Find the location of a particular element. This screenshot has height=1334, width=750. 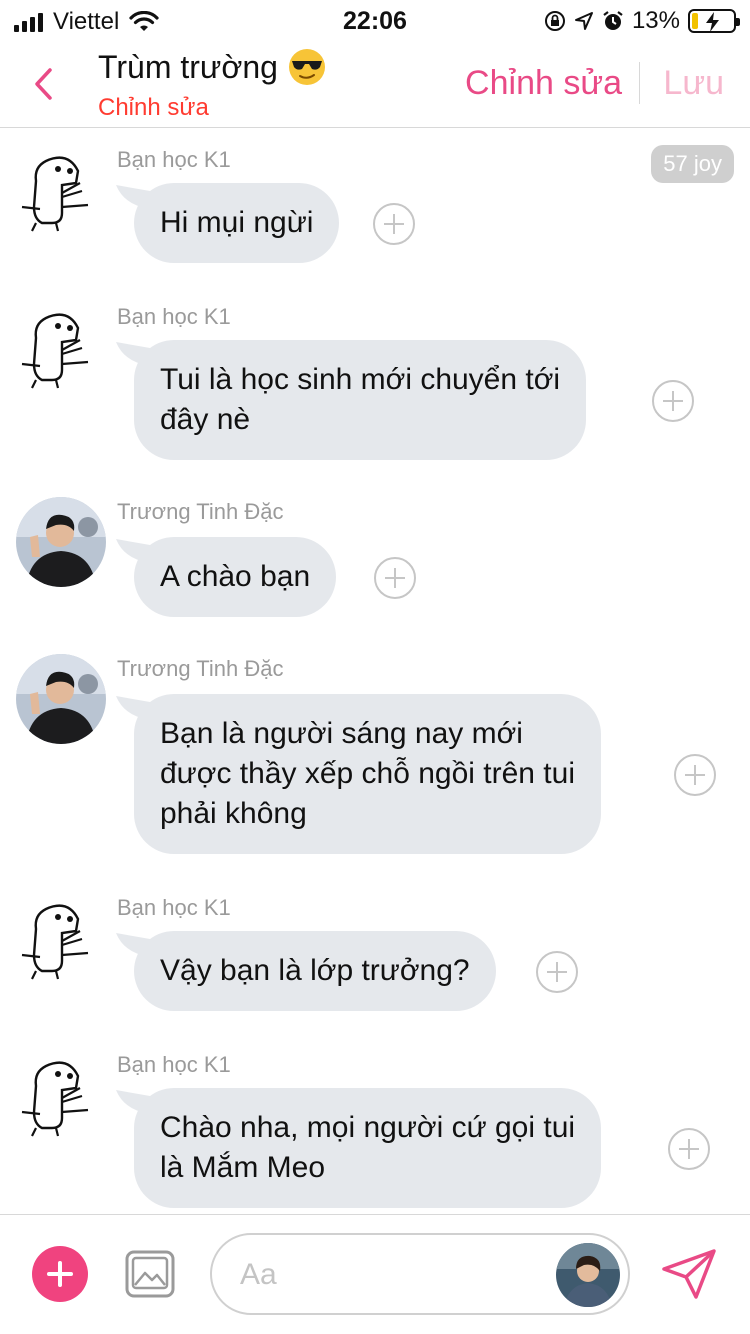

message-bubble: Tui là học sinh mới chuyển tới đây nè is located at coordinates (360, 400).